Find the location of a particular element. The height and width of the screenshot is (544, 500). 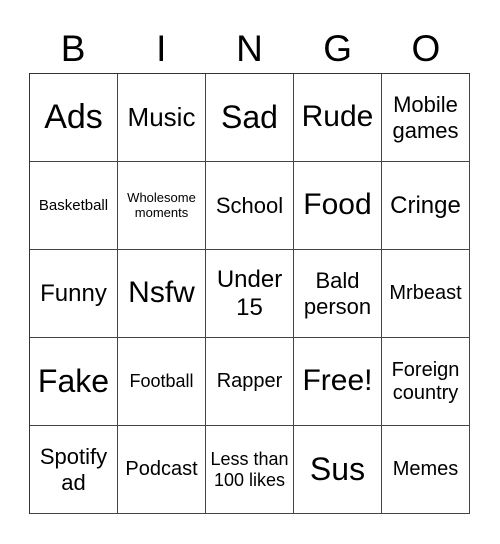

bingo-cell: Sad is located at coordinates (250, 118).